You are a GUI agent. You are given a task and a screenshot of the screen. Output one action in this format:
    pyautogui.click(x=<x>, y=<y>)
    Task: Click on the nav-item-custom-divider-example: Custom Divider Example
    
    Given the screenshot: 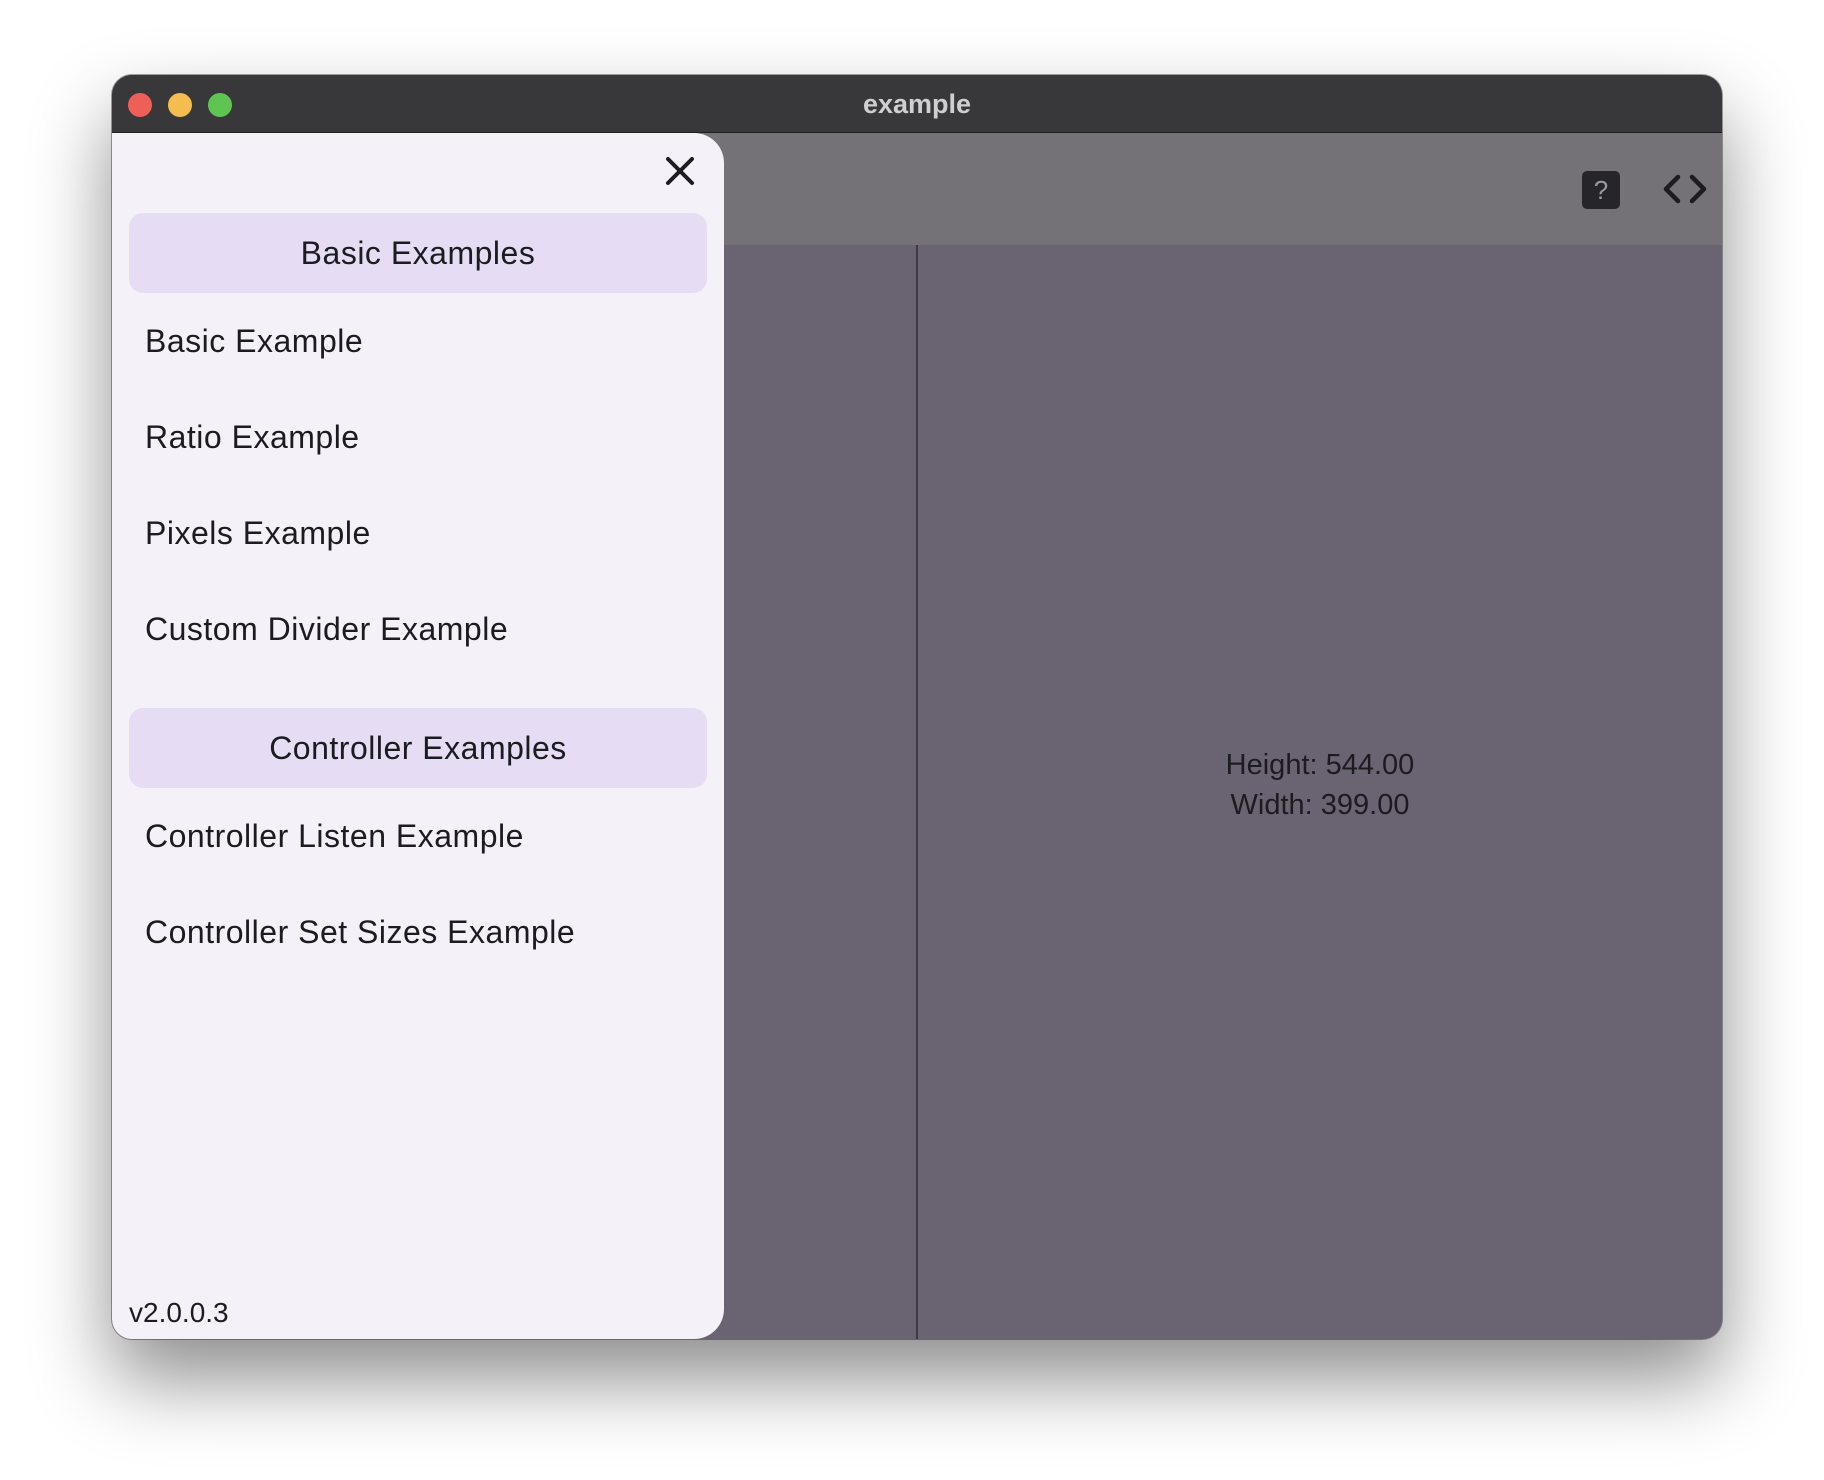 What is the action you would take?
    pyautogui.click(x=326, y=629)
    